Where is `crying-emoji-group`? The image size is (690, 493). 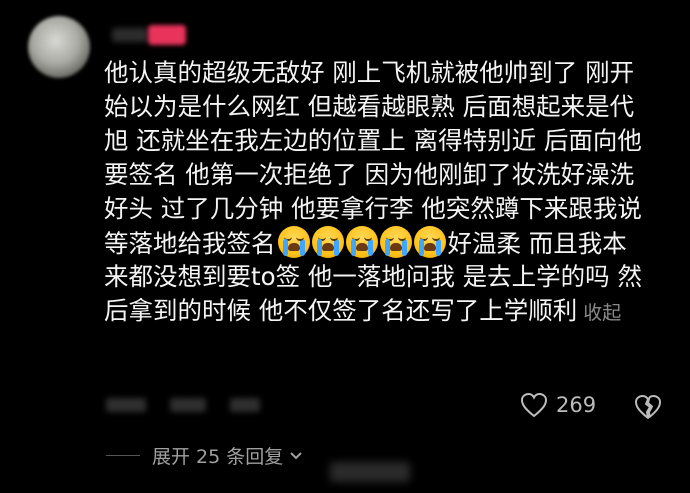
crying-emoji-group is located at coordinates (361, 242).